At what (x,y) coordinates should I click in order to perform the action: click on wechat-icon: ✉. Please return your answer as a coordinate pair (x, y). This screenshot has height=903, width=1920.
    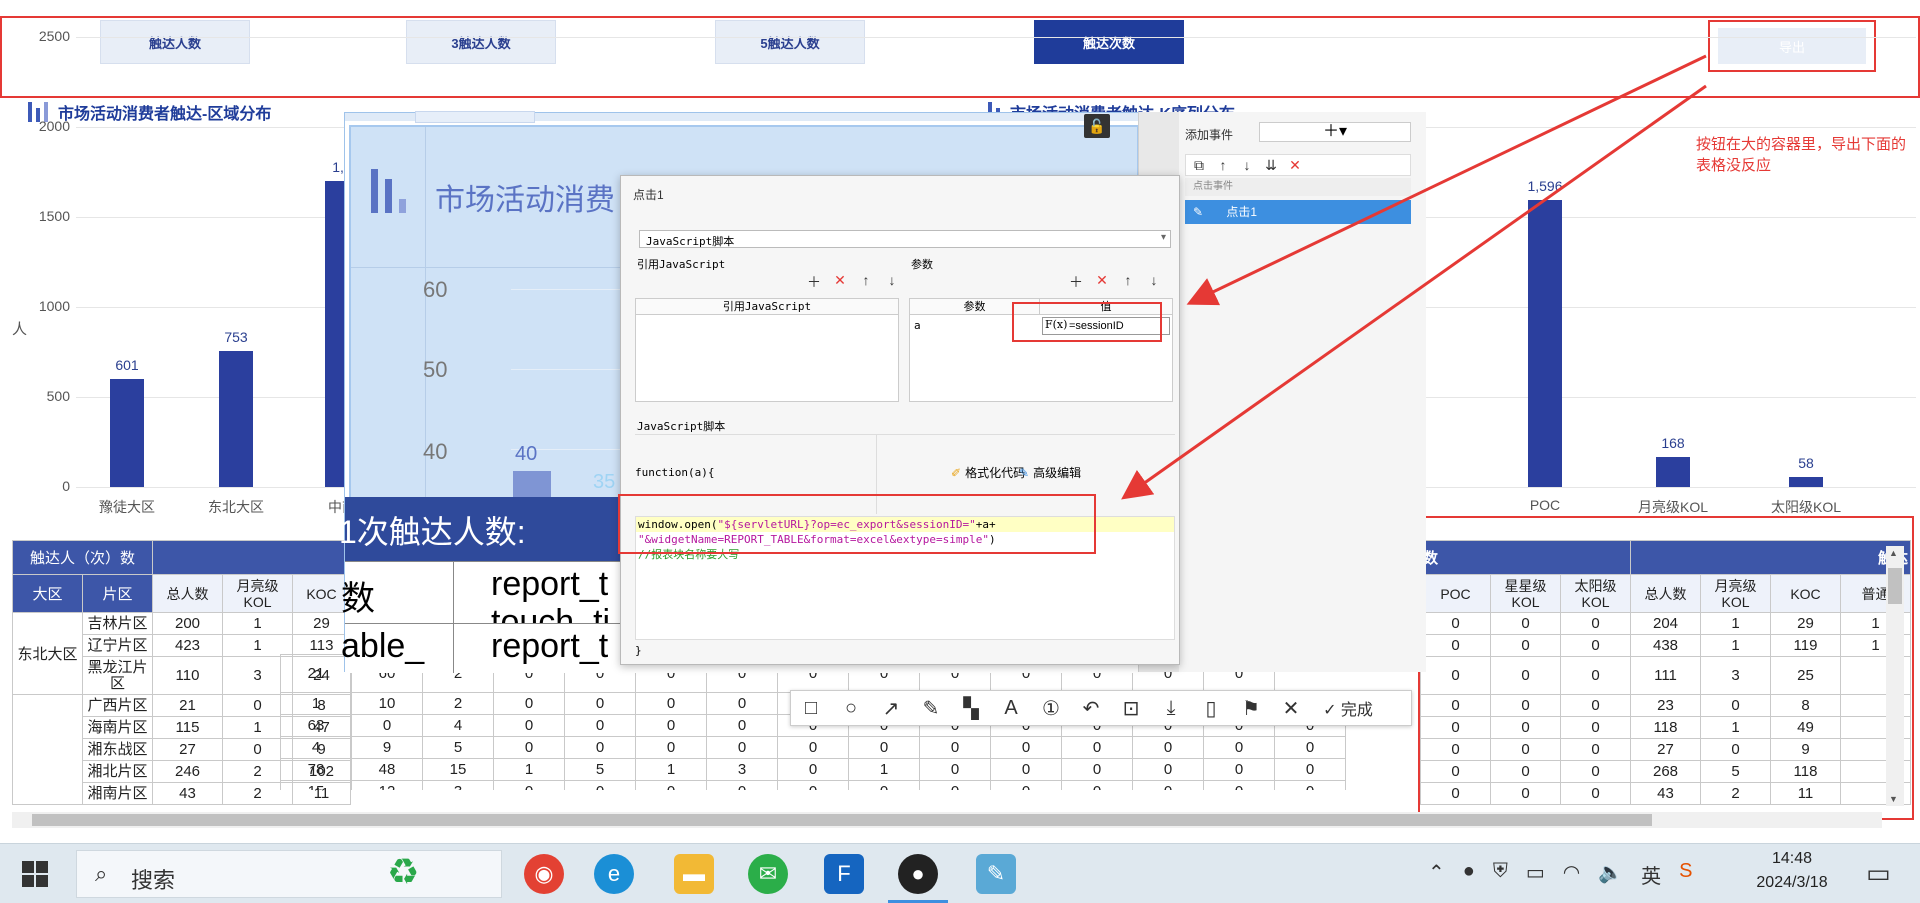
    Looking at the image, I should click on (768, 874).